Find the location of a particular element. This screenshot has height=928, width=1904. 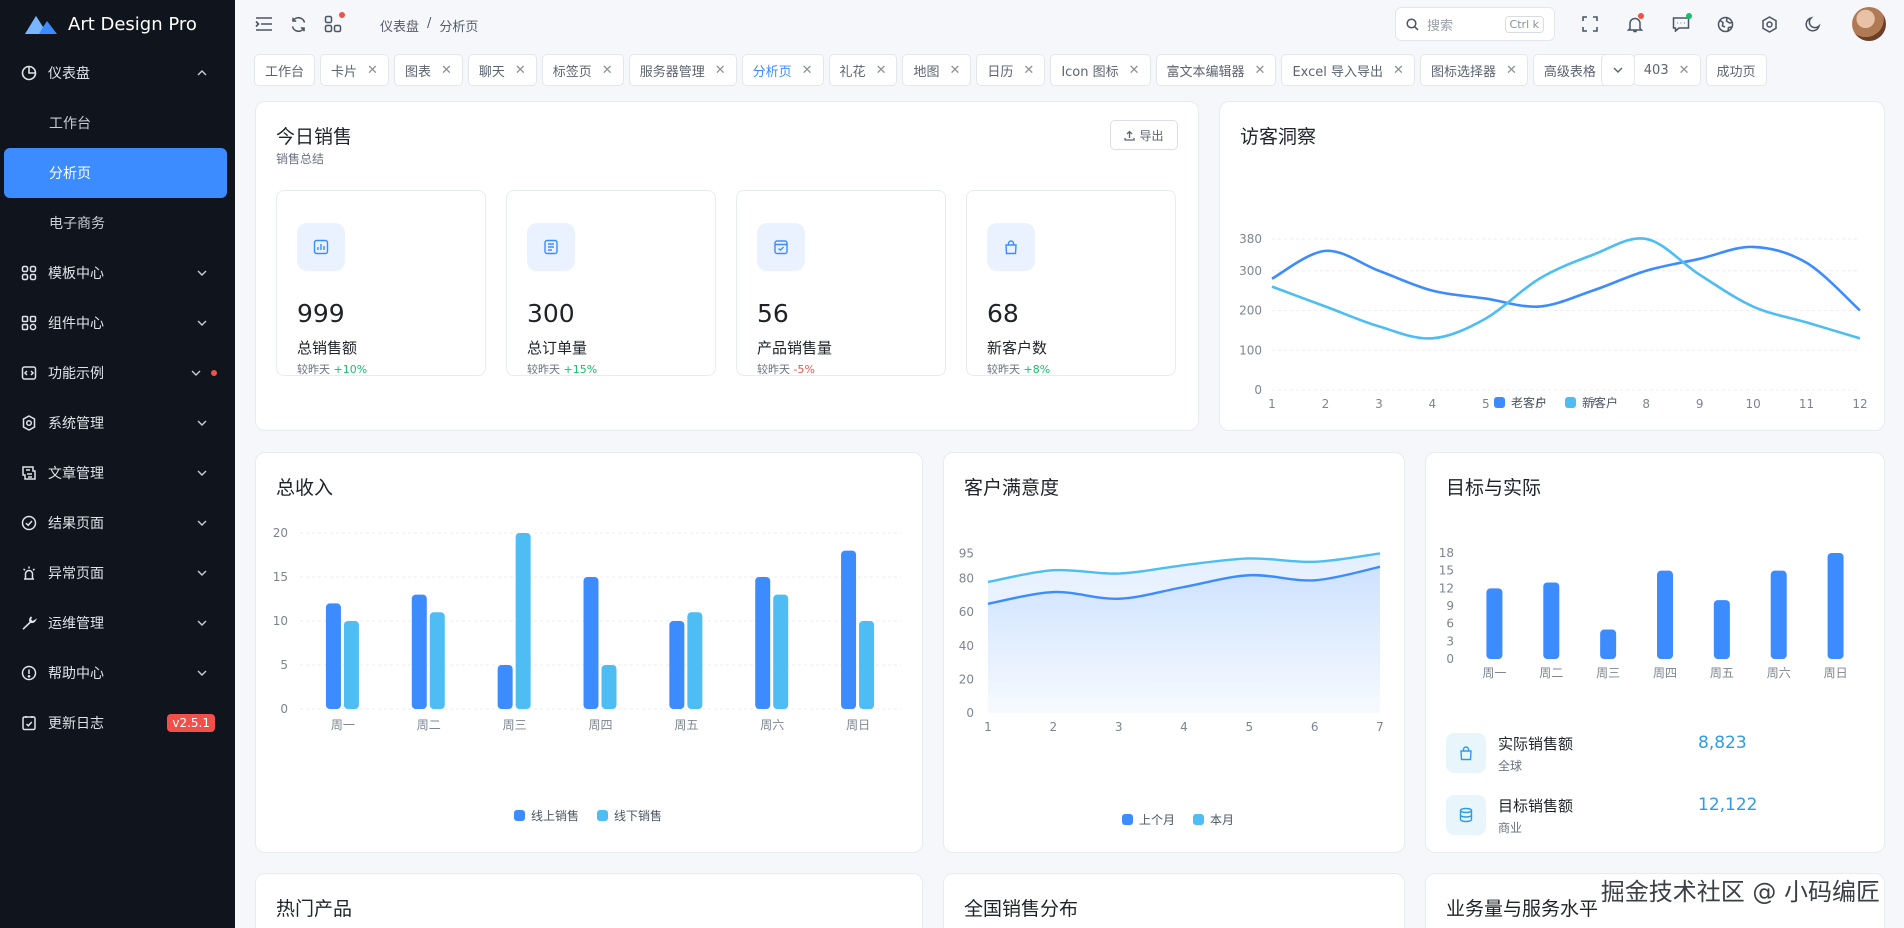

legend-item: 线下销售 is located at coordinates (629, 815).